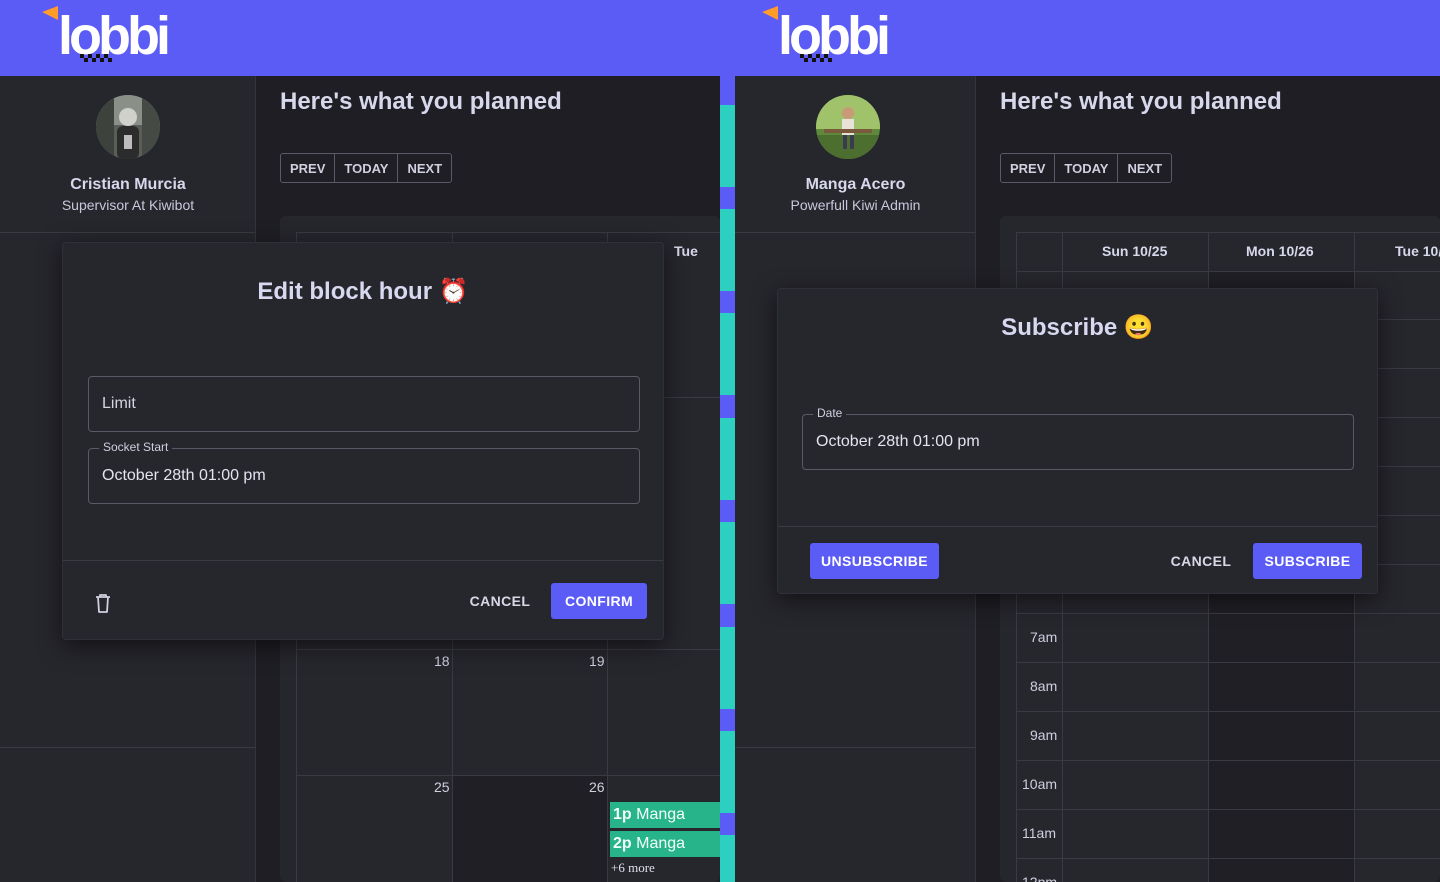 The height and width of the screenshot is (882, 1440). What do you see at coordinates (1040, 784) in the screenshot?
I see `hour-label: 10am` at bounding box center [1040, 784].